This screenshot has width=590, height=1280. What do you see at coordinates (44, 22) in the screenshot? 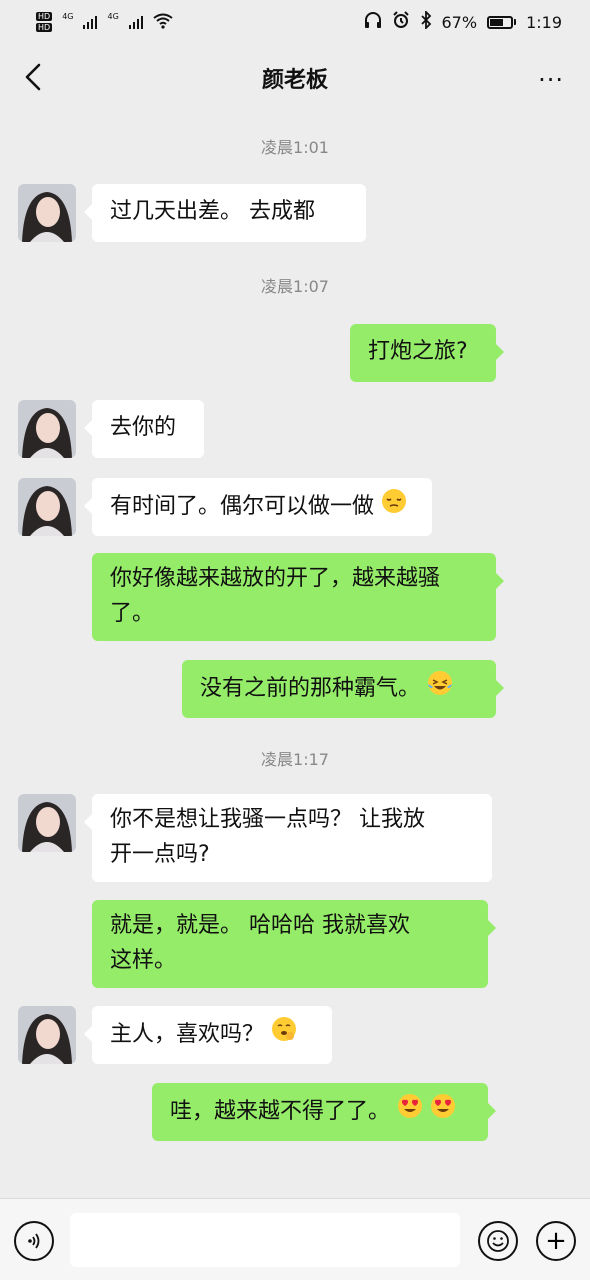
I see `sim-badges: HD HD` at bounding box center [44, 22].